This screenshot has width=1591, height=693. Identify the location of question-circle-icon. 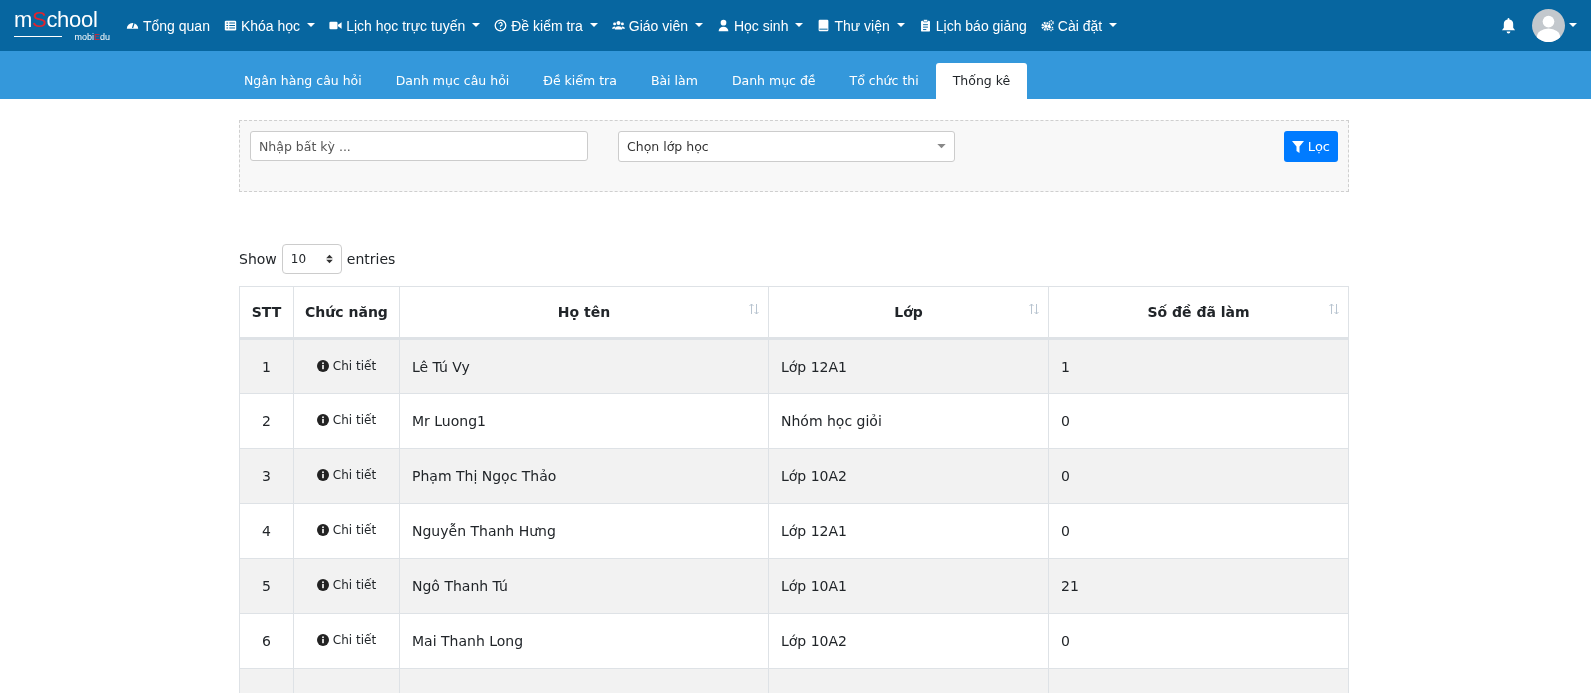
(501, 25).